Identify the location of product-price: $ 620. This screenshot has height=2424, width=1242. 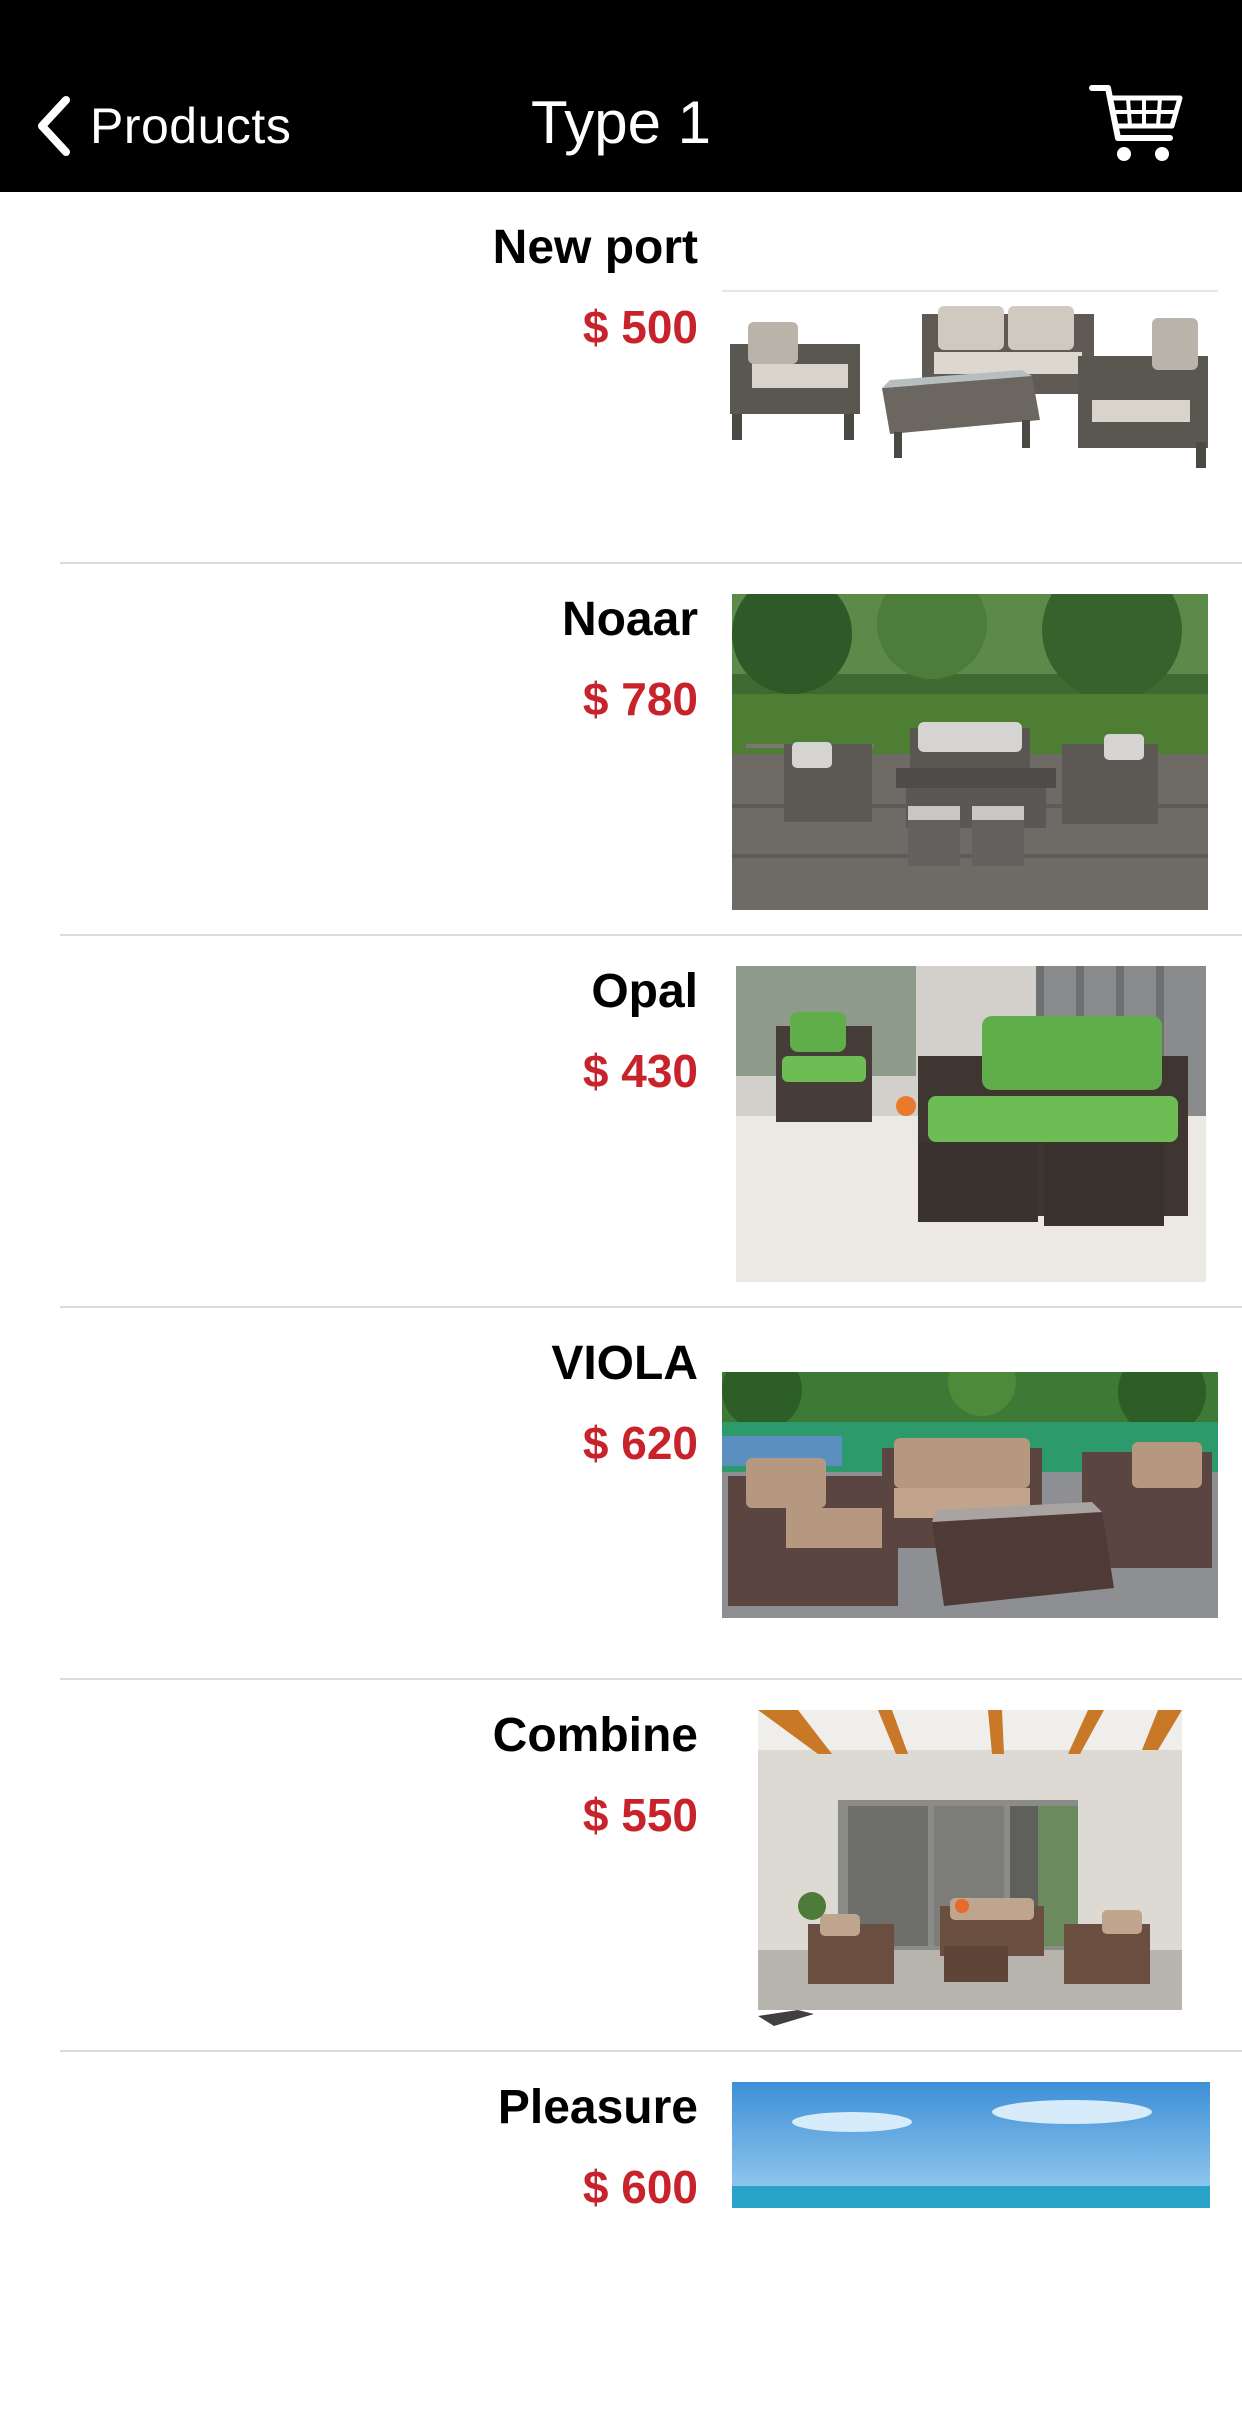
(640, 1443).